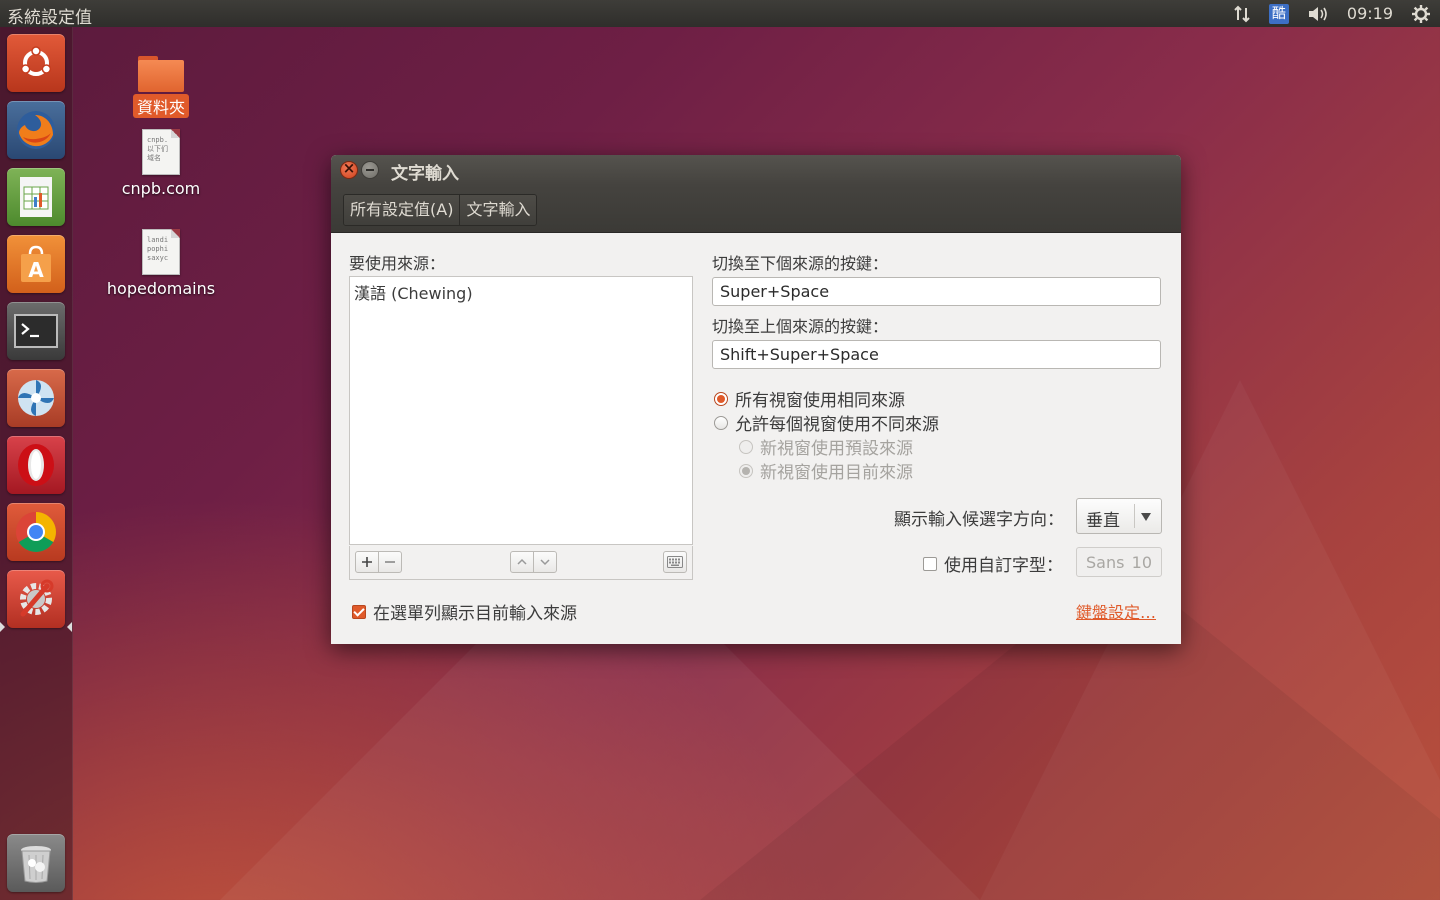 This screenshot has width=1440, height=900. What do you see at coordinates (930, 563) in the screenshot?
I see `custom-font-checkbox` at bounding box center [930, 563].